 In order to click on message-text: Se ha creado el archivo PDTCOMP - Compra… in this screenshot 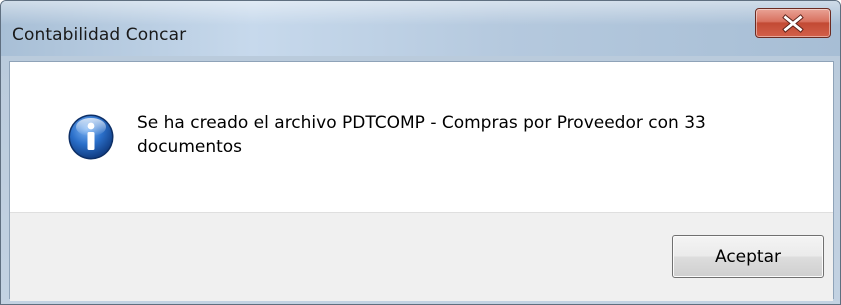, I will do `click(421, 135)`.